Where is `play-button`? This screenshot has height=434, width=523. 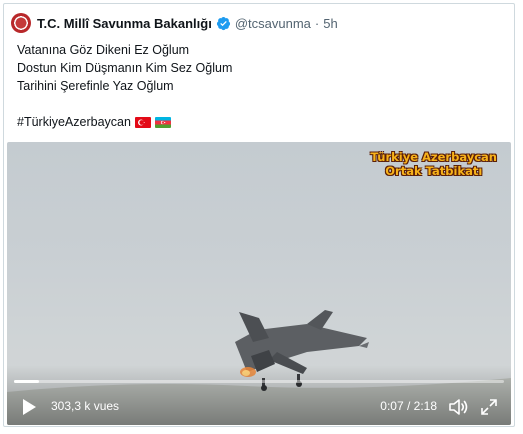
play-button is located at coordinates (29, 407).